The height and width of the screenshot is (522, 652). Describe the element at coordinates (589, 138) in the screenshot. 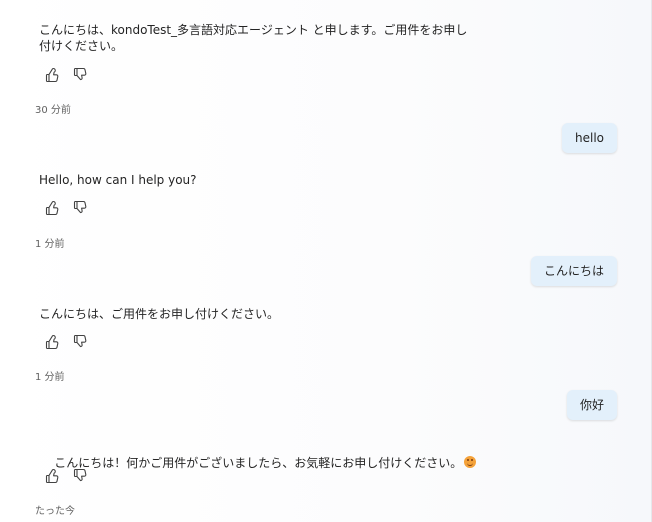

I see `user-message-bubble: hello` at that location.